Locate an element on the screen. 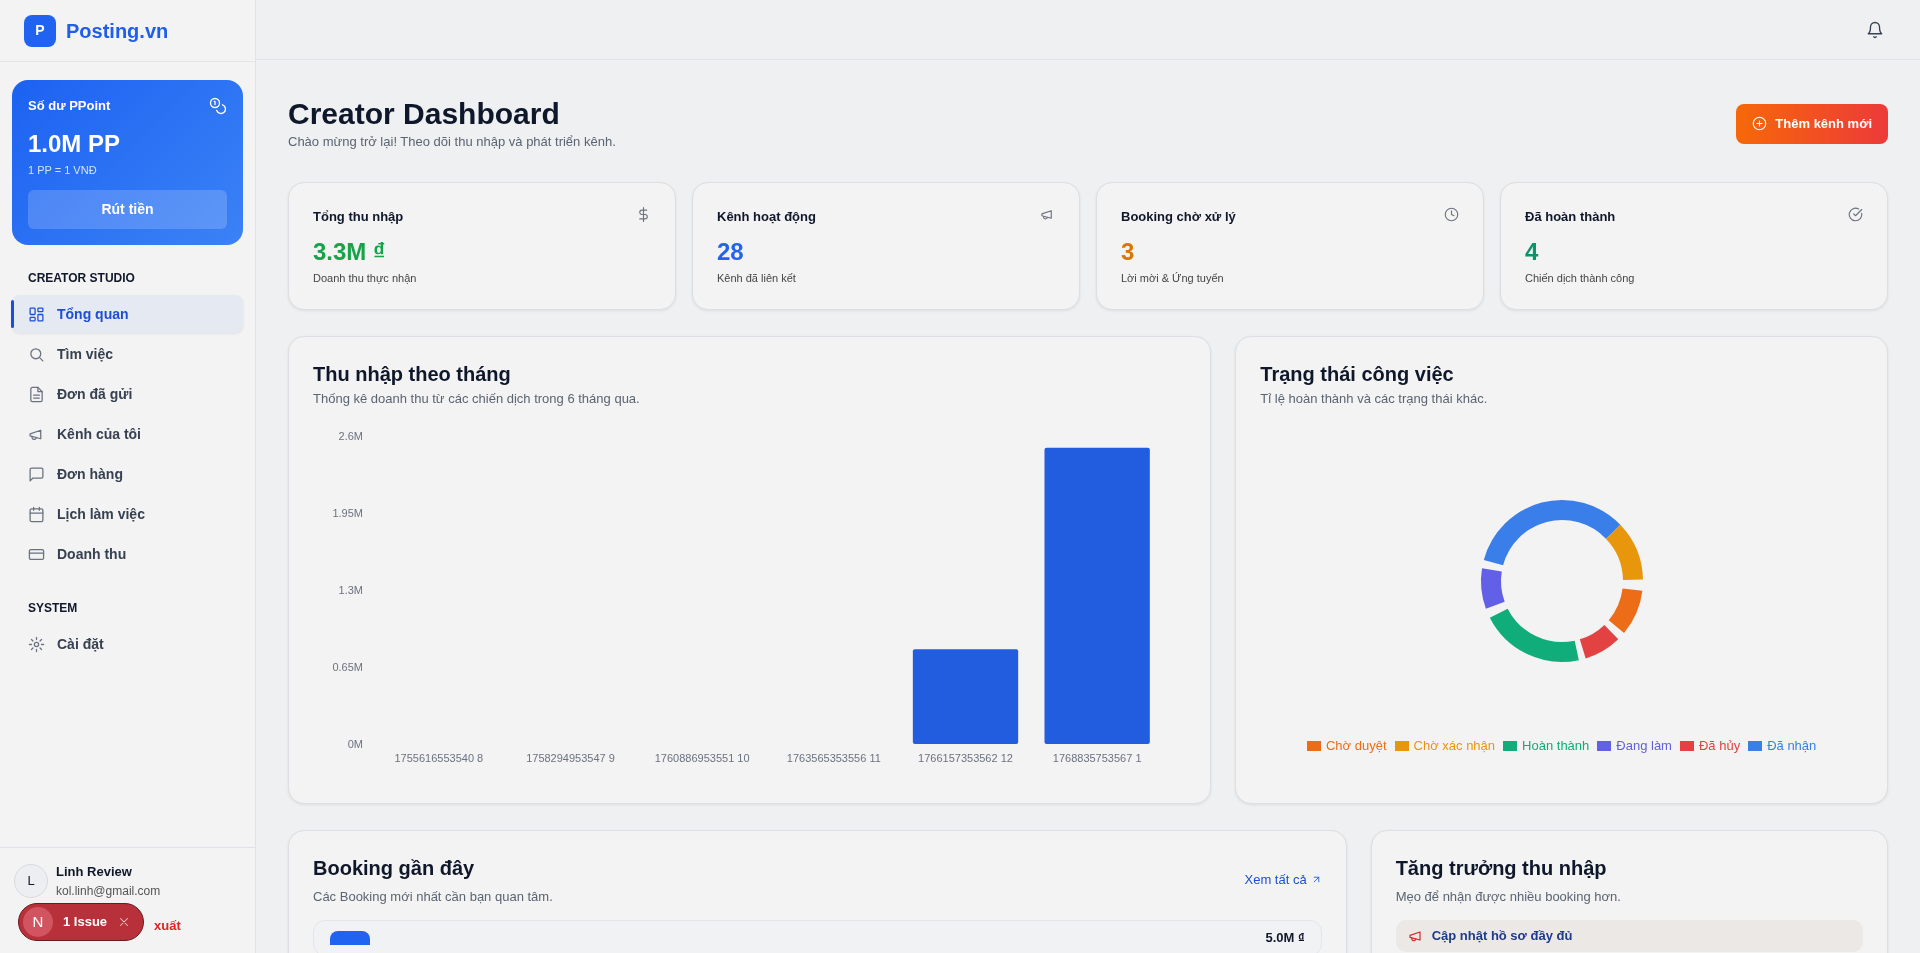  x-axis-label: 1758294953547 9 is located at coordinates (570, 758).